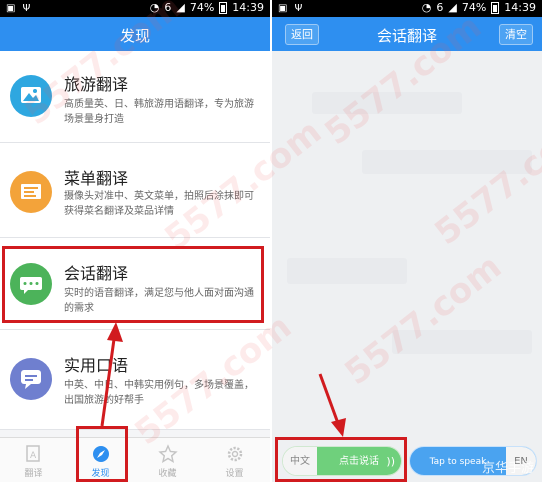  What do you see at coordinates (96, 273) in the screenshot?
I see `feature-title: 会话翻译` at bounding box center [96, 273].